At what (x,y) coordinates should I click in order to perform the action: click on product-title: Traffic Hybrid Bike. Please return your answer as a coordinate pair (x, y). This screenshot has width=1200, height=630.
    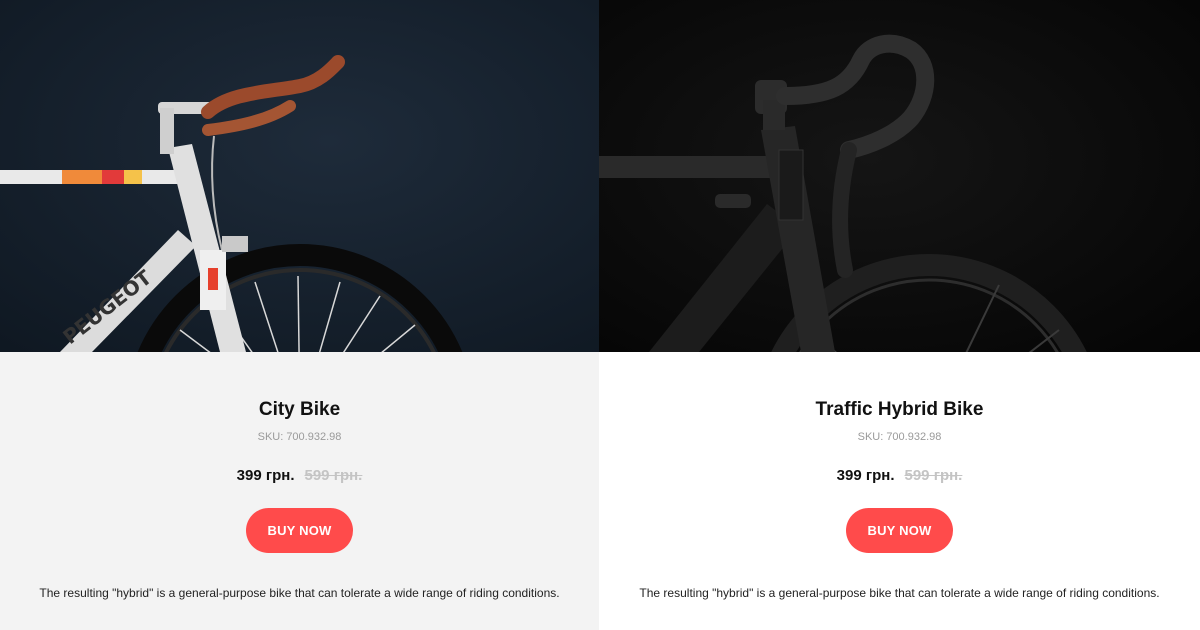
    Looking at the image, I should click on (900, 410).